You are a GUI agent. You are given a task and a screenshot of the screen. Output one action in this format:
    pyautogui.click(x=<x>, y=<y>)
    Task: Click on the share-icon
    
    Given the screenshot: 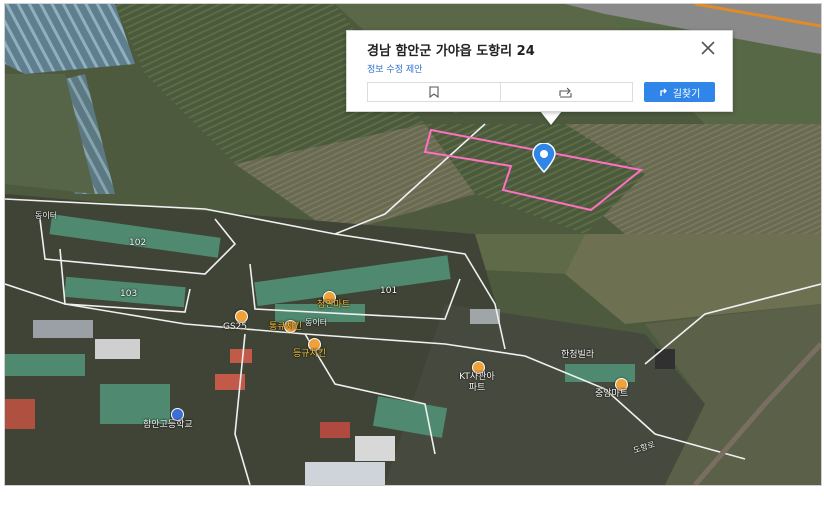 What is the action you would take?
    pyautogui.click(x=565, y=92)
    